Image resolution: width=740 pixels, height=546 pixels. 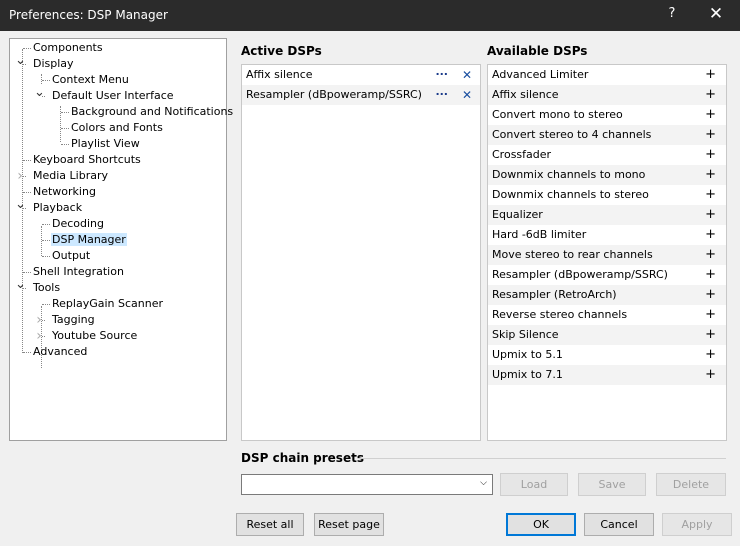 I want to click on tree-item-label: Advanced, so click(x=60, y=351).